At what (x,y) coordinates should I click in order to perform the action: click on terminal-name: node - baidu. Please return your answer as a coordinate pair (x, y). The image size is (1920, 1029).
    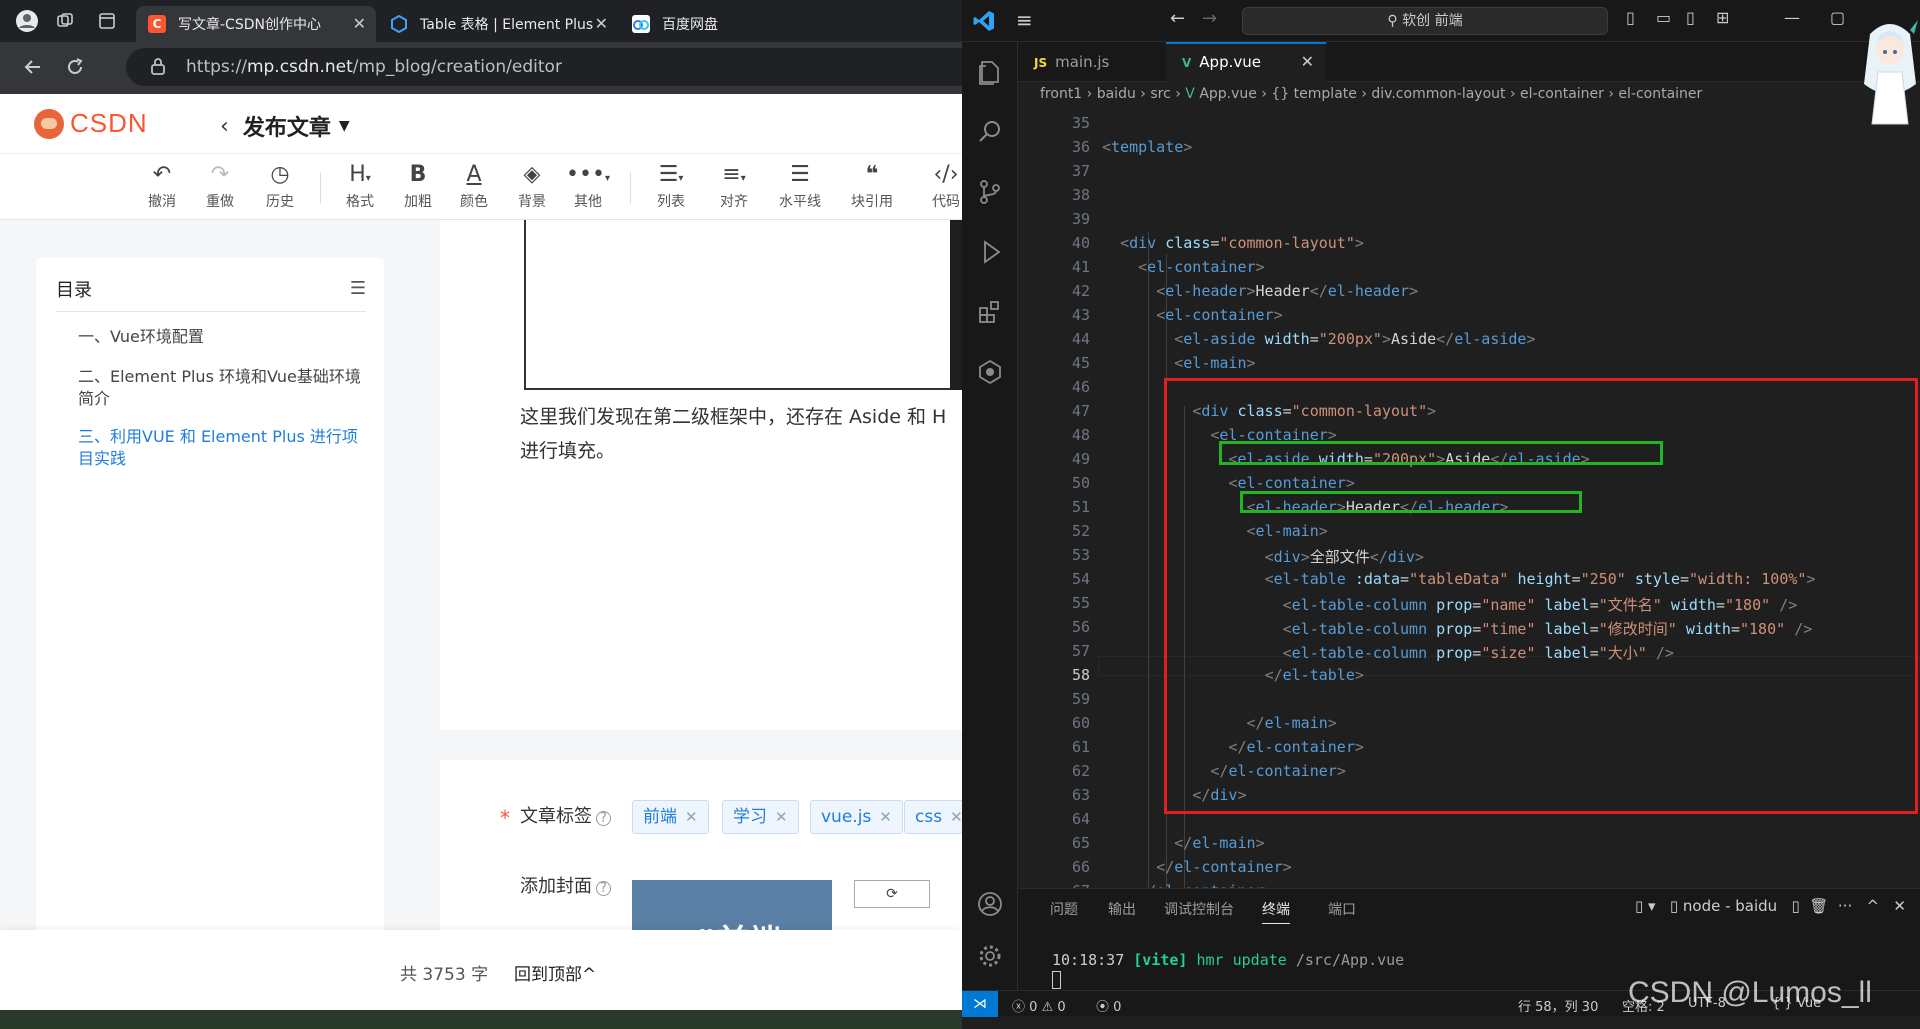
    Looking at the image, I should click on (1730, 906).